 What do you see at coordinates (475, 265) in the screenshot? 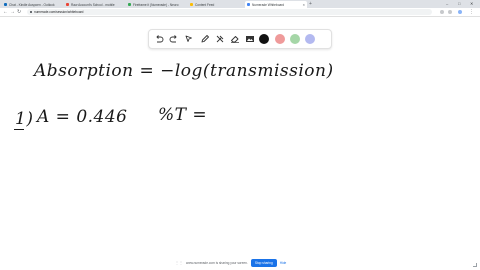
I see `resize-handle-icon` at bounding box center [475, 265].